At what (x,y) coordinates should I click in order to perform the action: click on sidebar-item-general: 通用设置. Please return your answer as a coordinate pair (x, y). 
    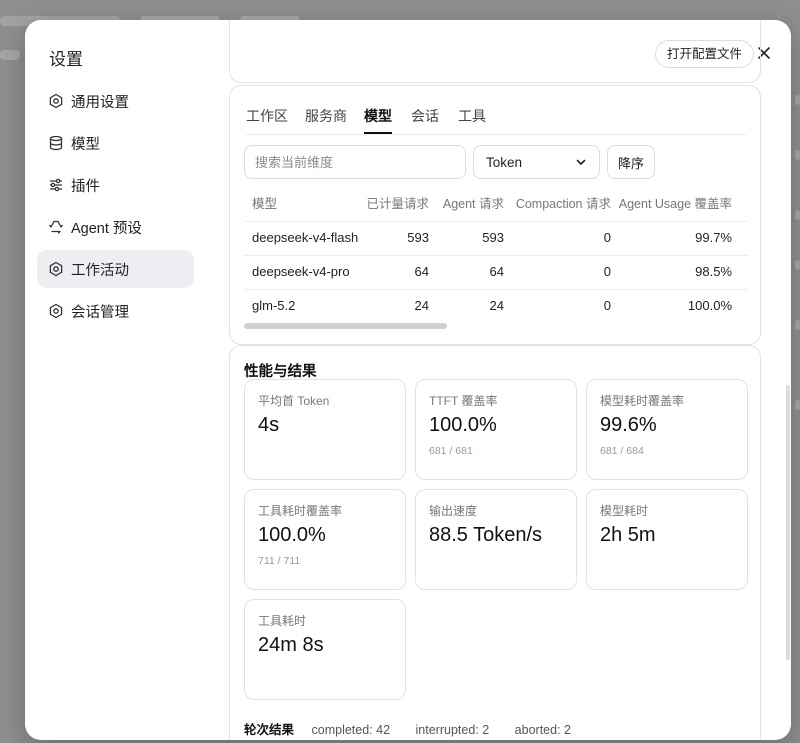
    Looking at the image, I should click on (115, 101).